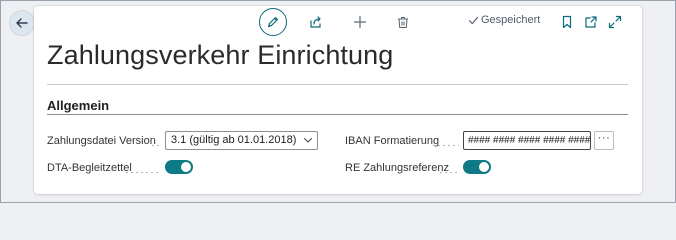 This screenshot has height=240, width=676. I want to click on saved-status: Gespeichert, so click(504, 20).